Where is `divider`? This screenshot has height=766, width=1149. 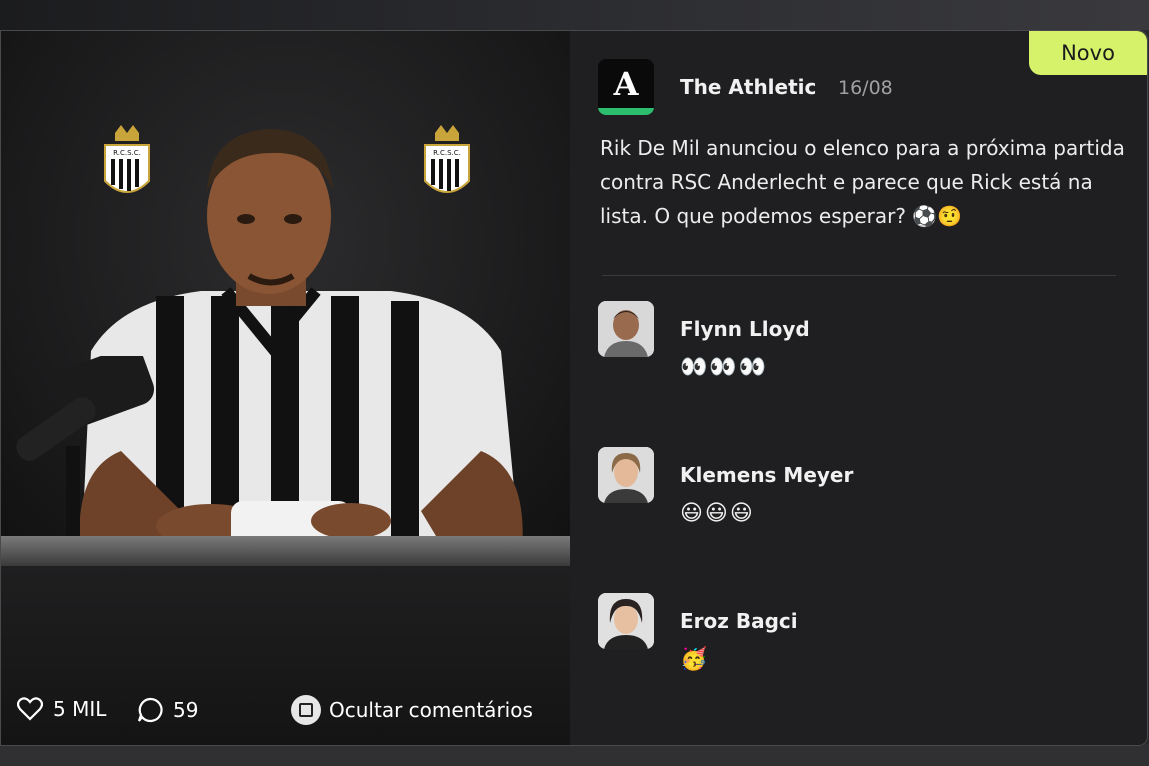
divider is located at coordinates (859, 275).